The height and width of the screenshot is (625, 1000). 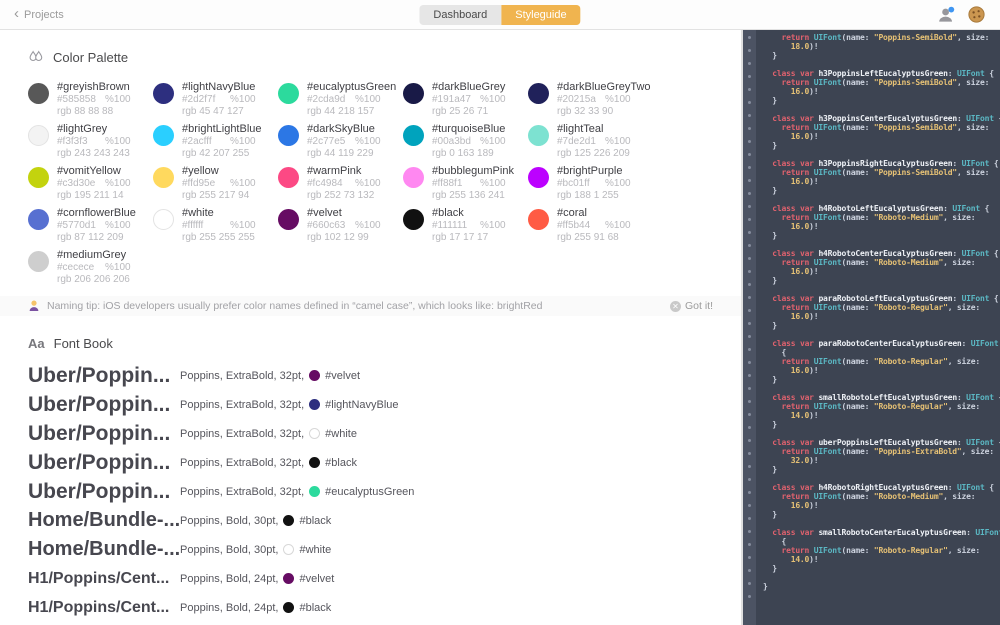 What do you see at coordinates (594, 183) in the screenshot?
I see `color-info: #brightPurple #bc01ff %100 rgb 188 1 255` at bounding box center [594, 183].